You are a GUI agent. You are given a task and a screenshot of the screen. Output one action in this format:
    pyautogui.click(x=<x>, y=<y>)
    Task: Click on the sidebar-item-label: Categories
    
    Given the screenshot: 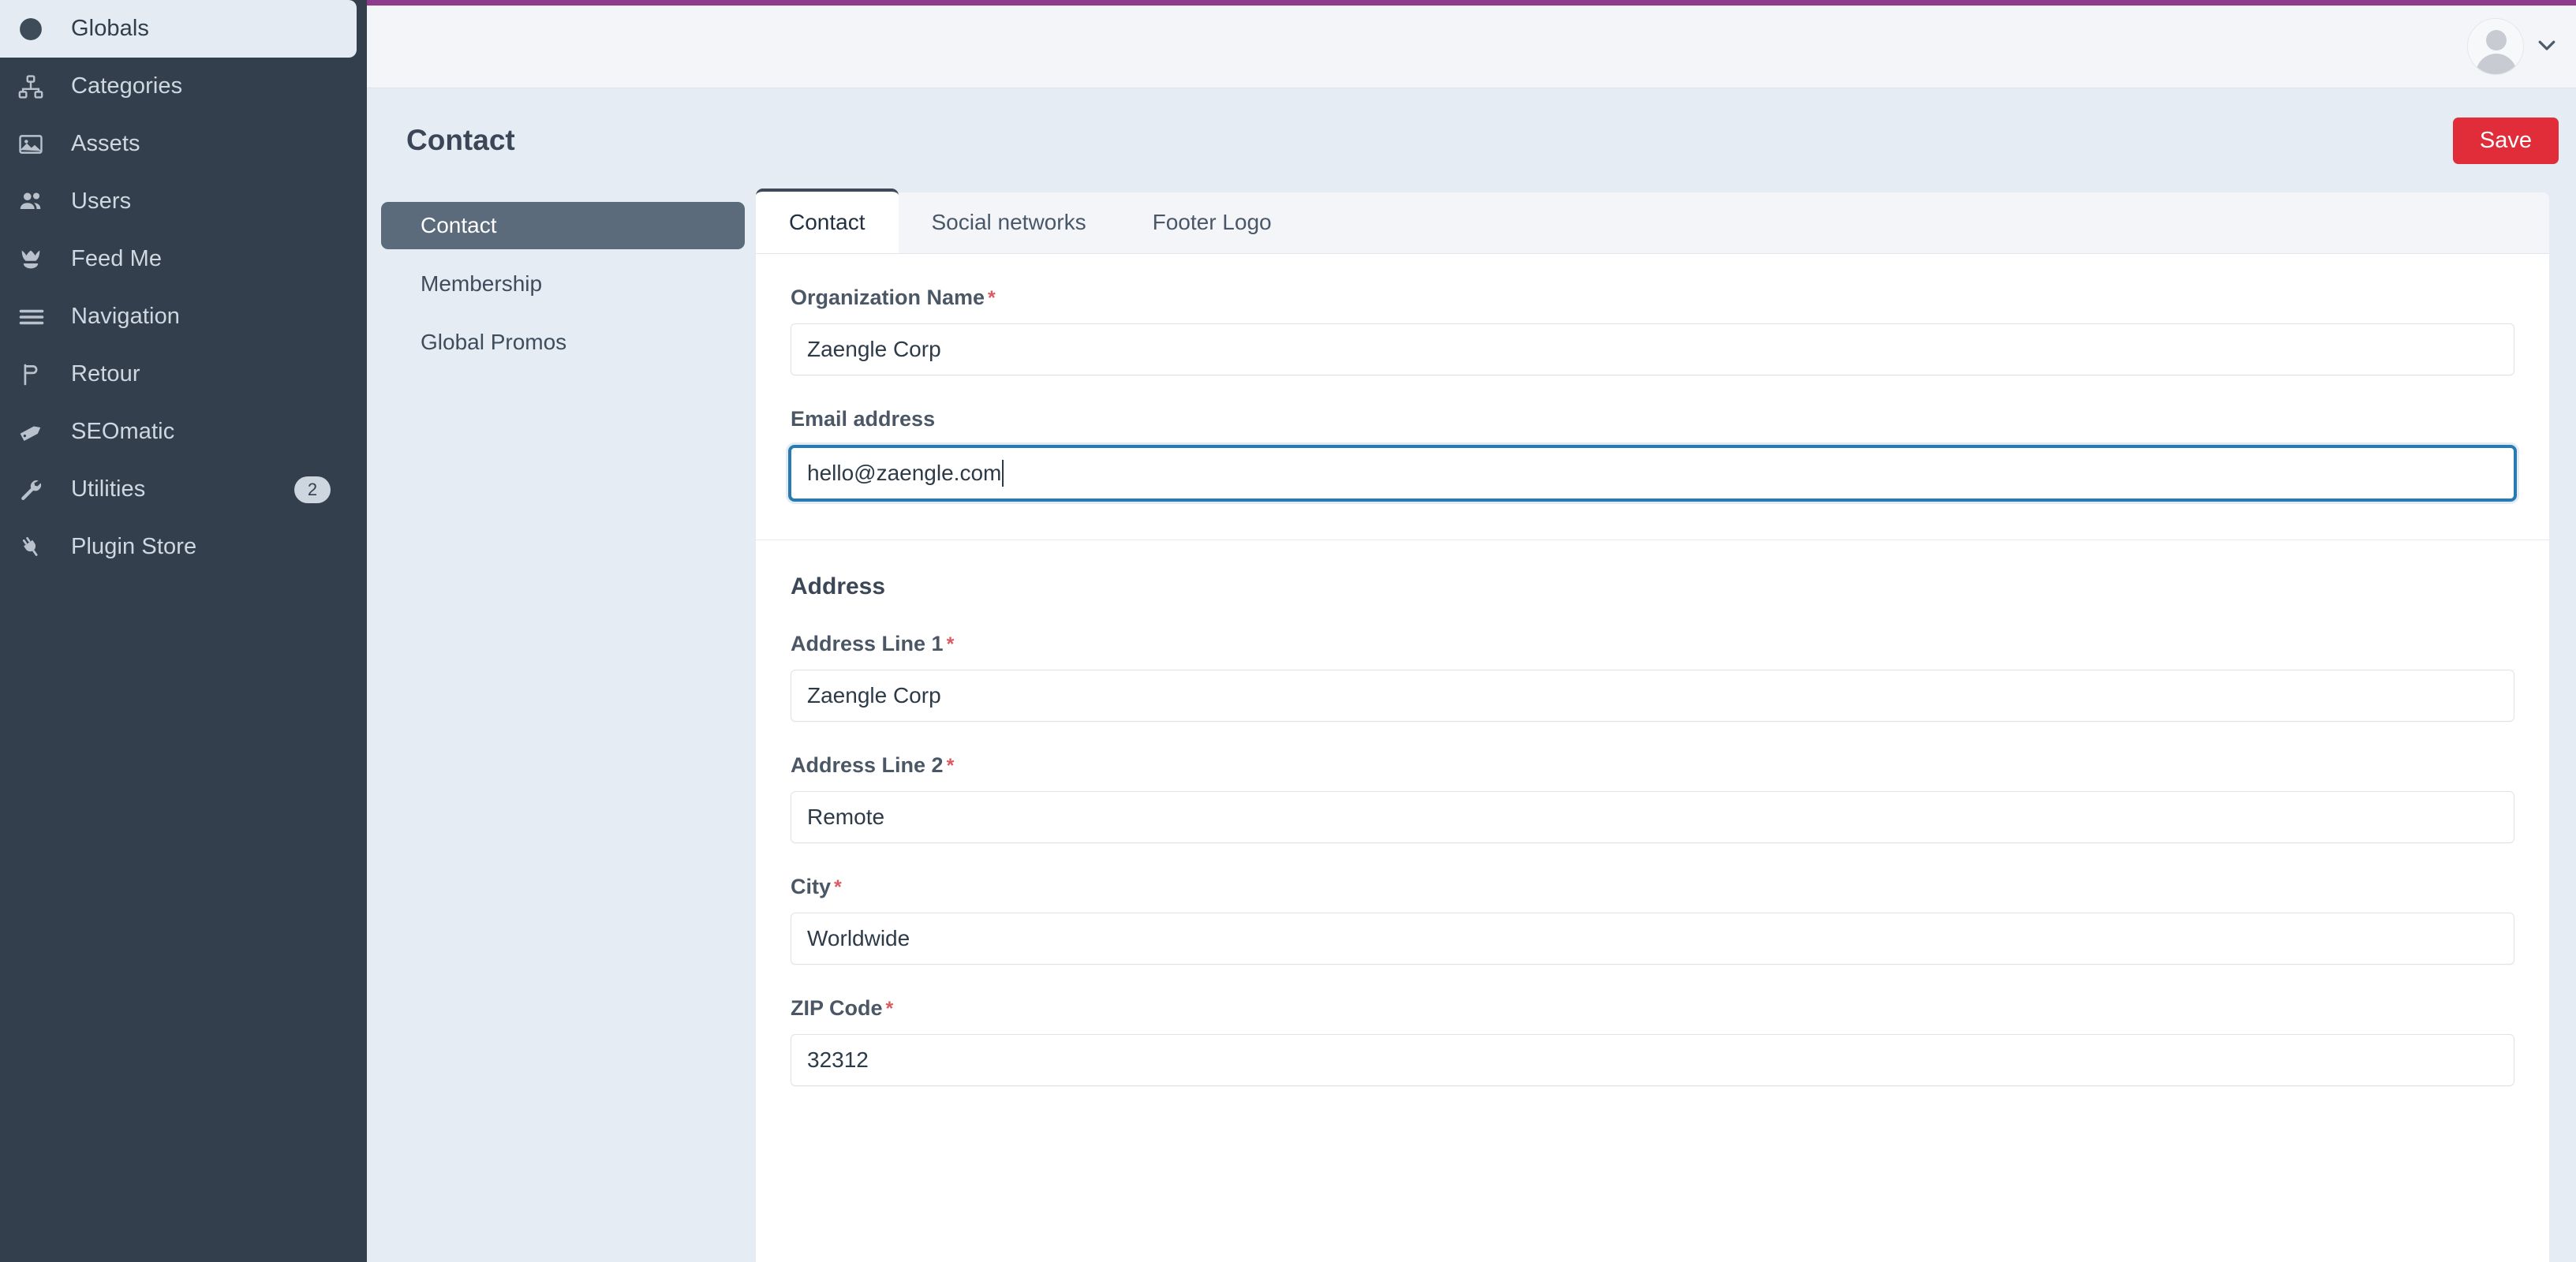 What is the action you would take?
    pyautogui.click(x=127, y=86)
    